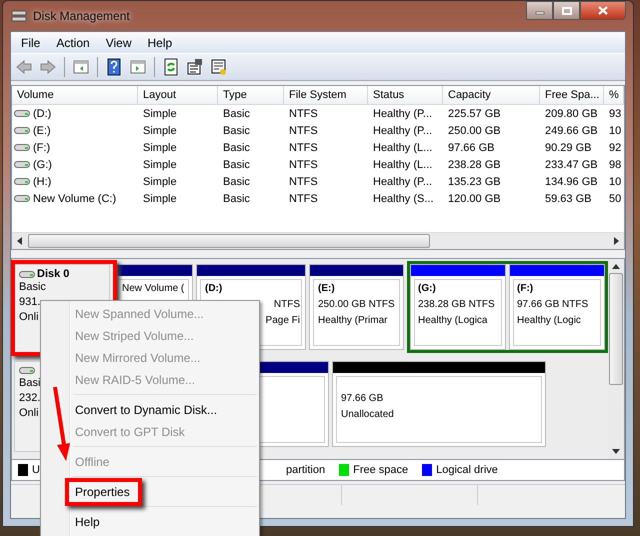 The width and height of the screenshot is (640, 536). What do you see at coordinates (41, 148) in the screenshot?
I see `table-cell: (F:)` at bounding box center [41, 148].